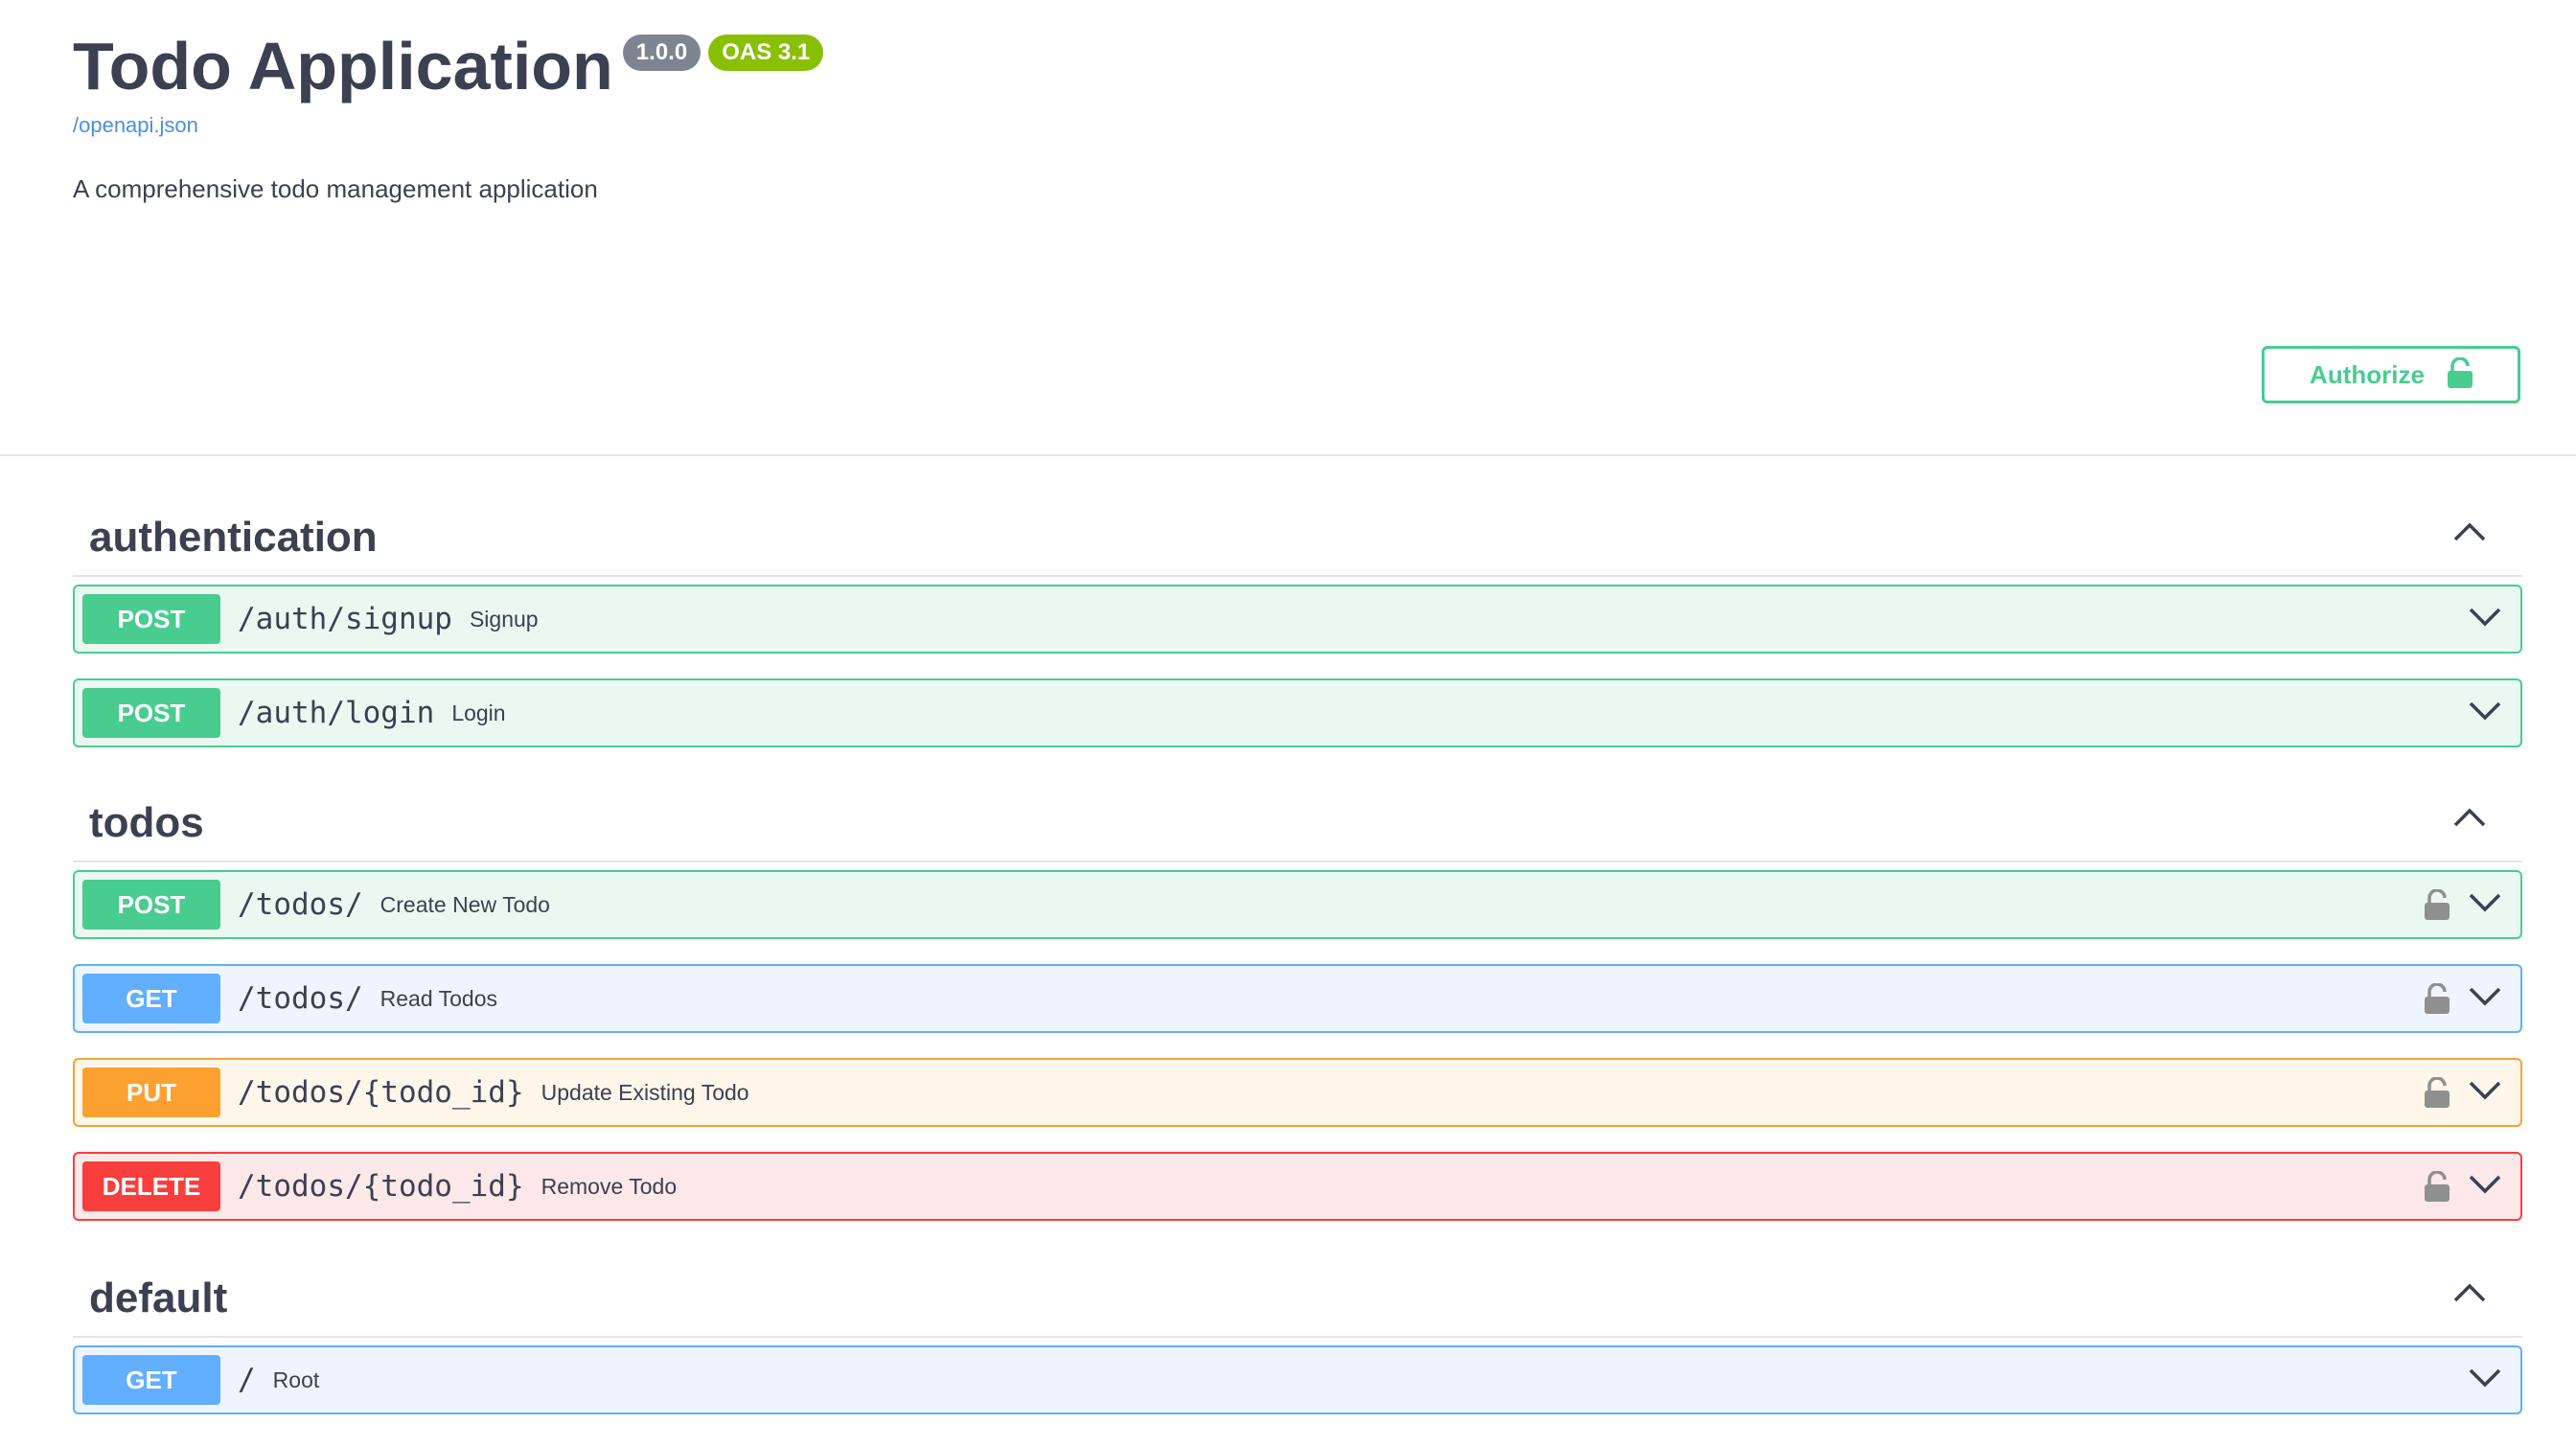 The height and width of the screenshot is (1447, 2576). Describe the element at coordinates (1297, 1380) in the screenshot. I see `operation-get-root: GET / Root` at that location.